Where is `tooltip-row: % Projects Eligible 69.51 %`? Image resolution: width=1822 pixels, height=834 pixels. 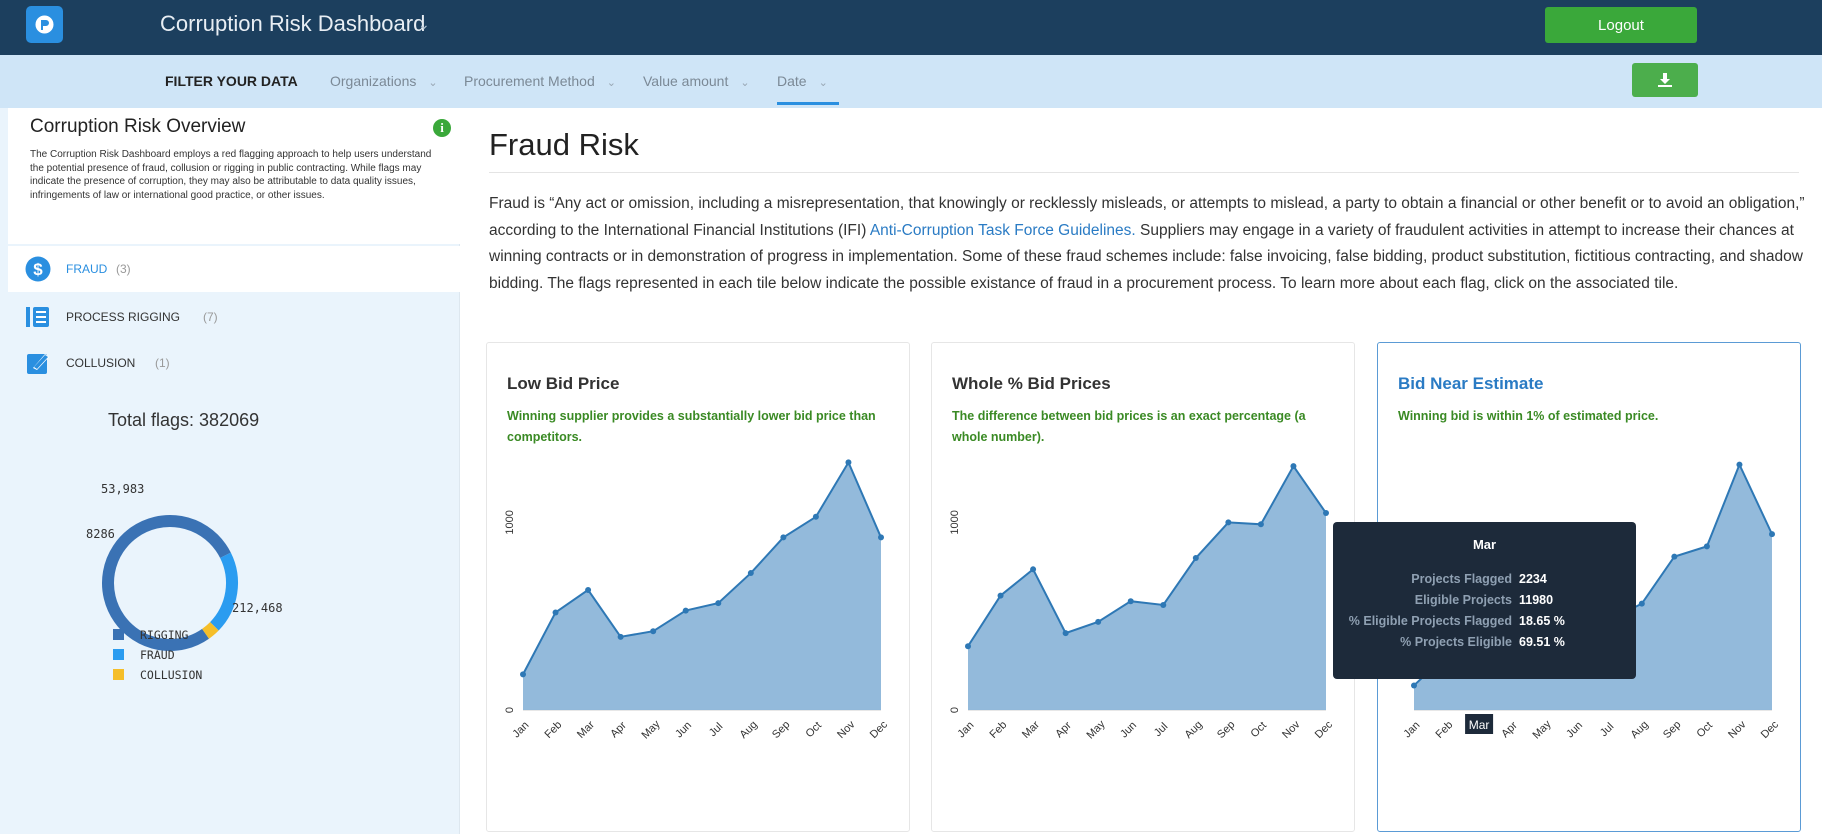 tooltip-row: % Projects Eligible 69.51 % is located at coordinates (1484, 643).